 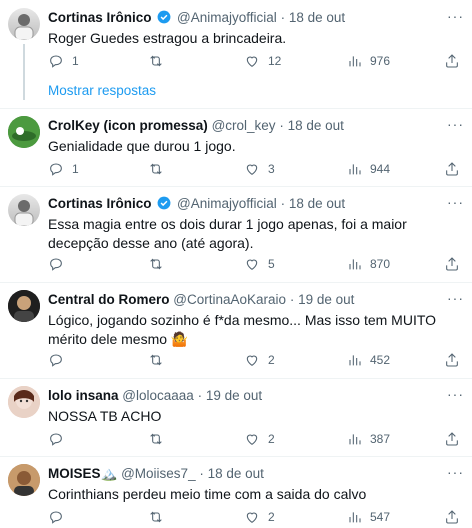 What do you see at coordinates (262, 61) in the screenshot?
I see `like-button: 12` at bounding box center [262, 61].